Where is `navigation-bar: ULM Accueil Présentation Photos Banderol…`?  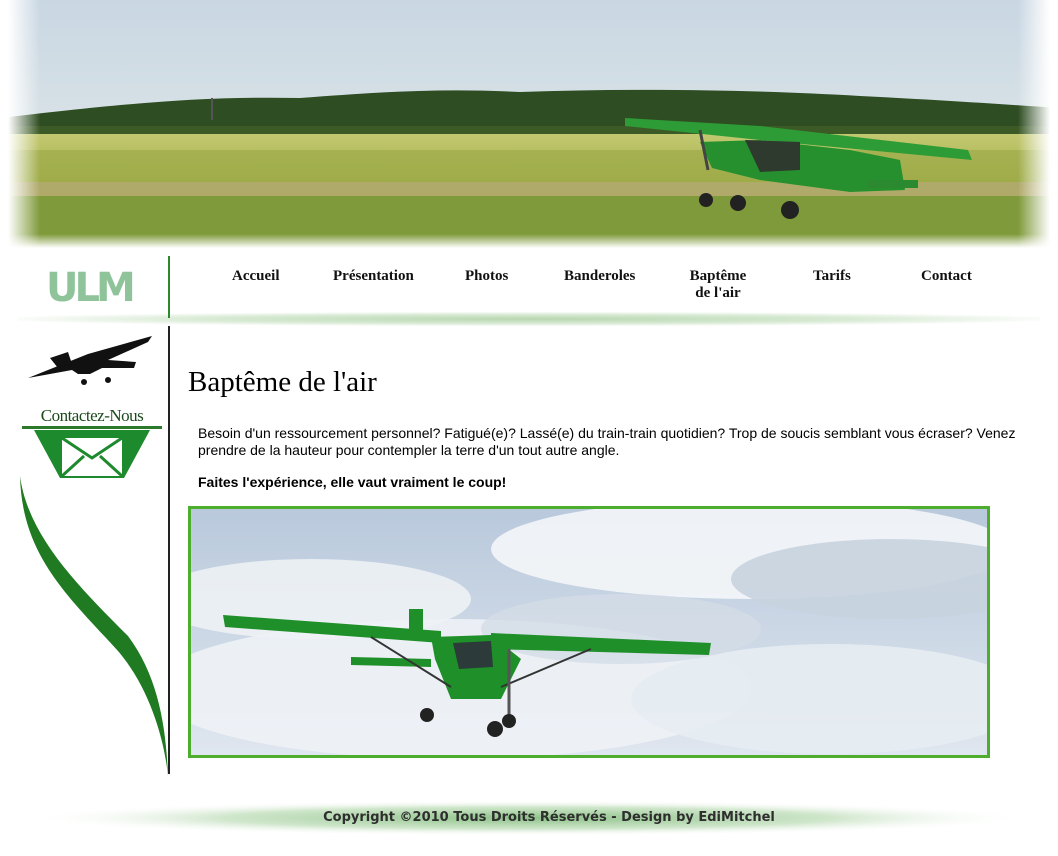
navigation-bar: ULM Accueil Présentation Photos Banderol… is located at coordinates (529, 287).